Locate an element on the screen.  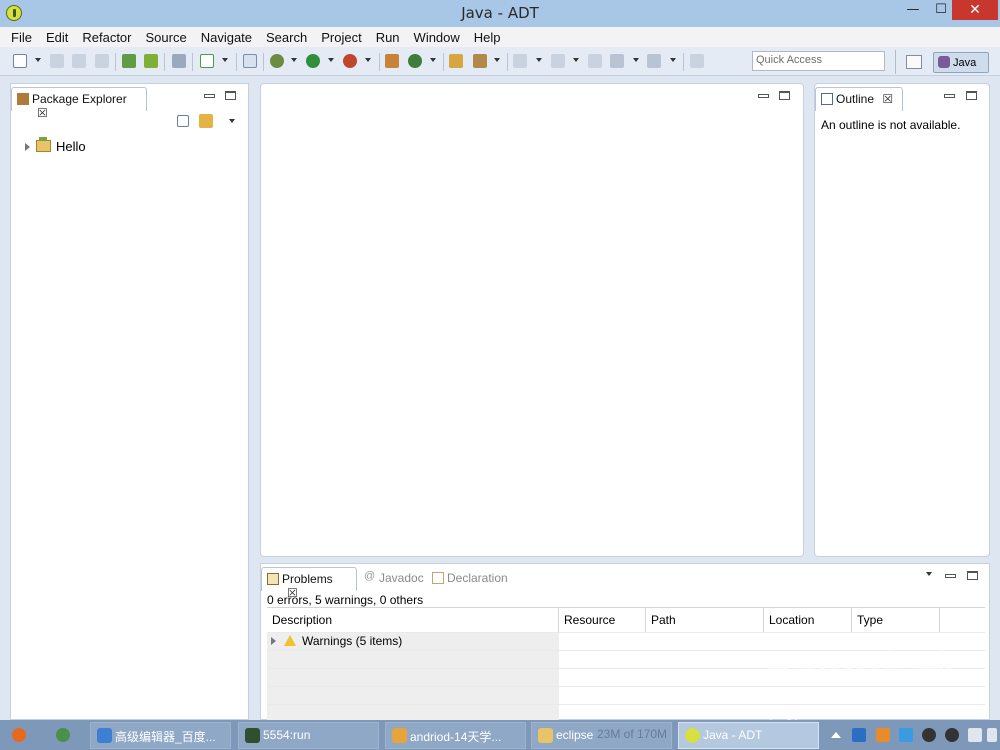
search-dropdown-icon is located at coordinates (497, 60).